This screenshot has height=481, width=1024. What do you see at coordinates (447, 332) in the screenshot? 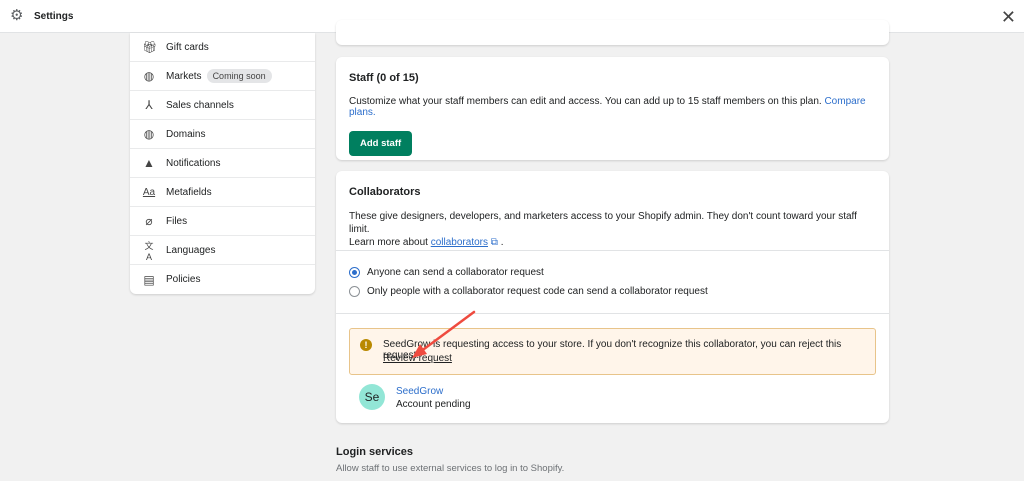
I see `arrow-shaft` at bounding box center [447, 332].